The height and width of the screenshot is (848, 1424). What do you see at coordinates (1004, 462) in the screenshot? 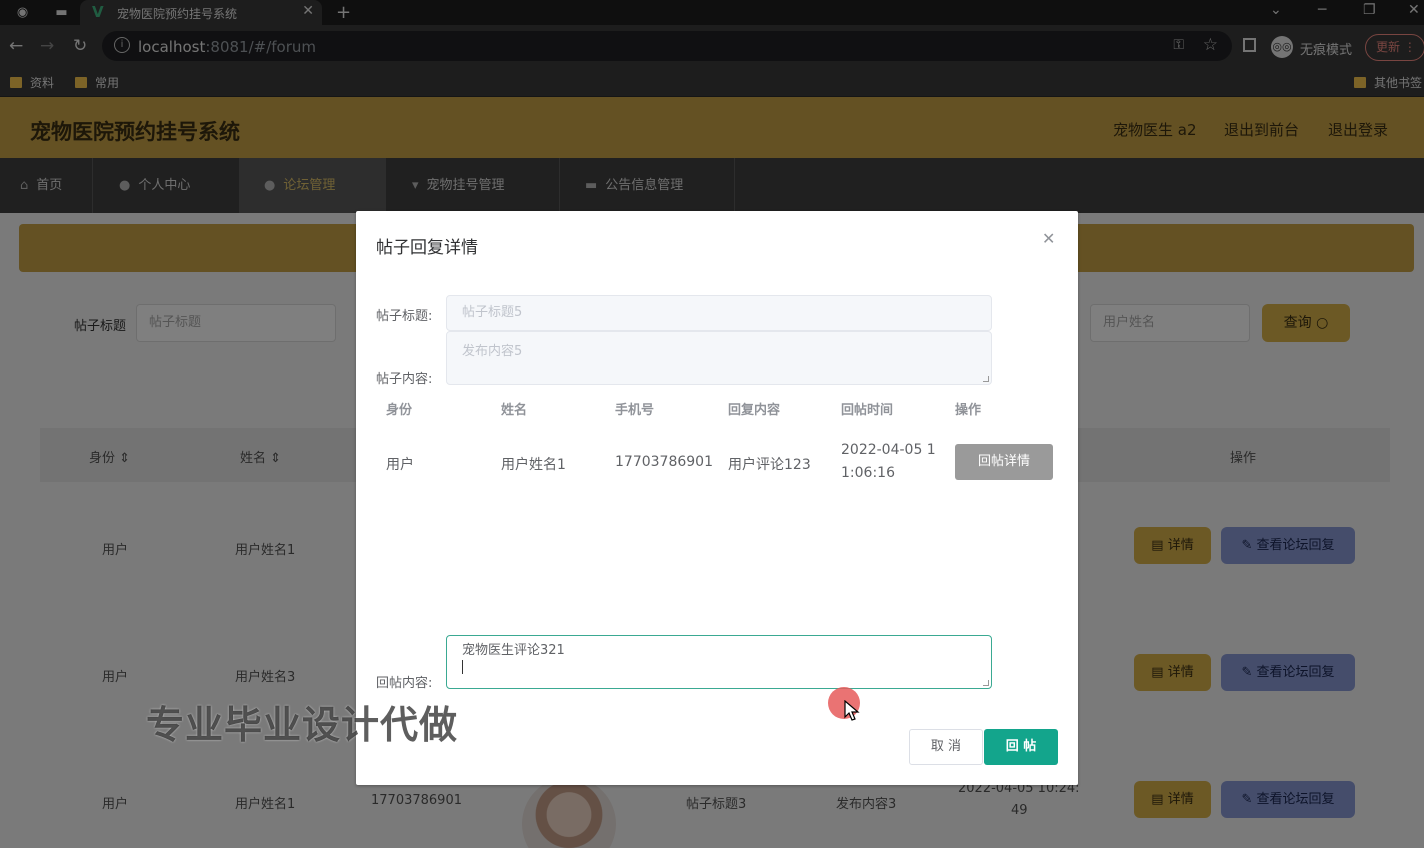
I see `reply-detail-button: 回帖详情` at bounding box center [1004, 462].